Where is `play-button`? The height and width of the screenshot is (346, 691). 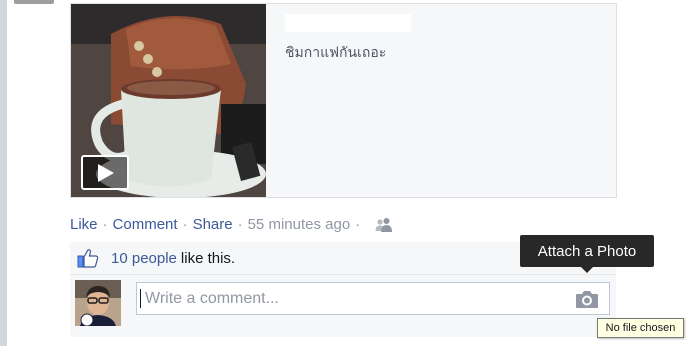
play-button is located at coordinates (105, 172).